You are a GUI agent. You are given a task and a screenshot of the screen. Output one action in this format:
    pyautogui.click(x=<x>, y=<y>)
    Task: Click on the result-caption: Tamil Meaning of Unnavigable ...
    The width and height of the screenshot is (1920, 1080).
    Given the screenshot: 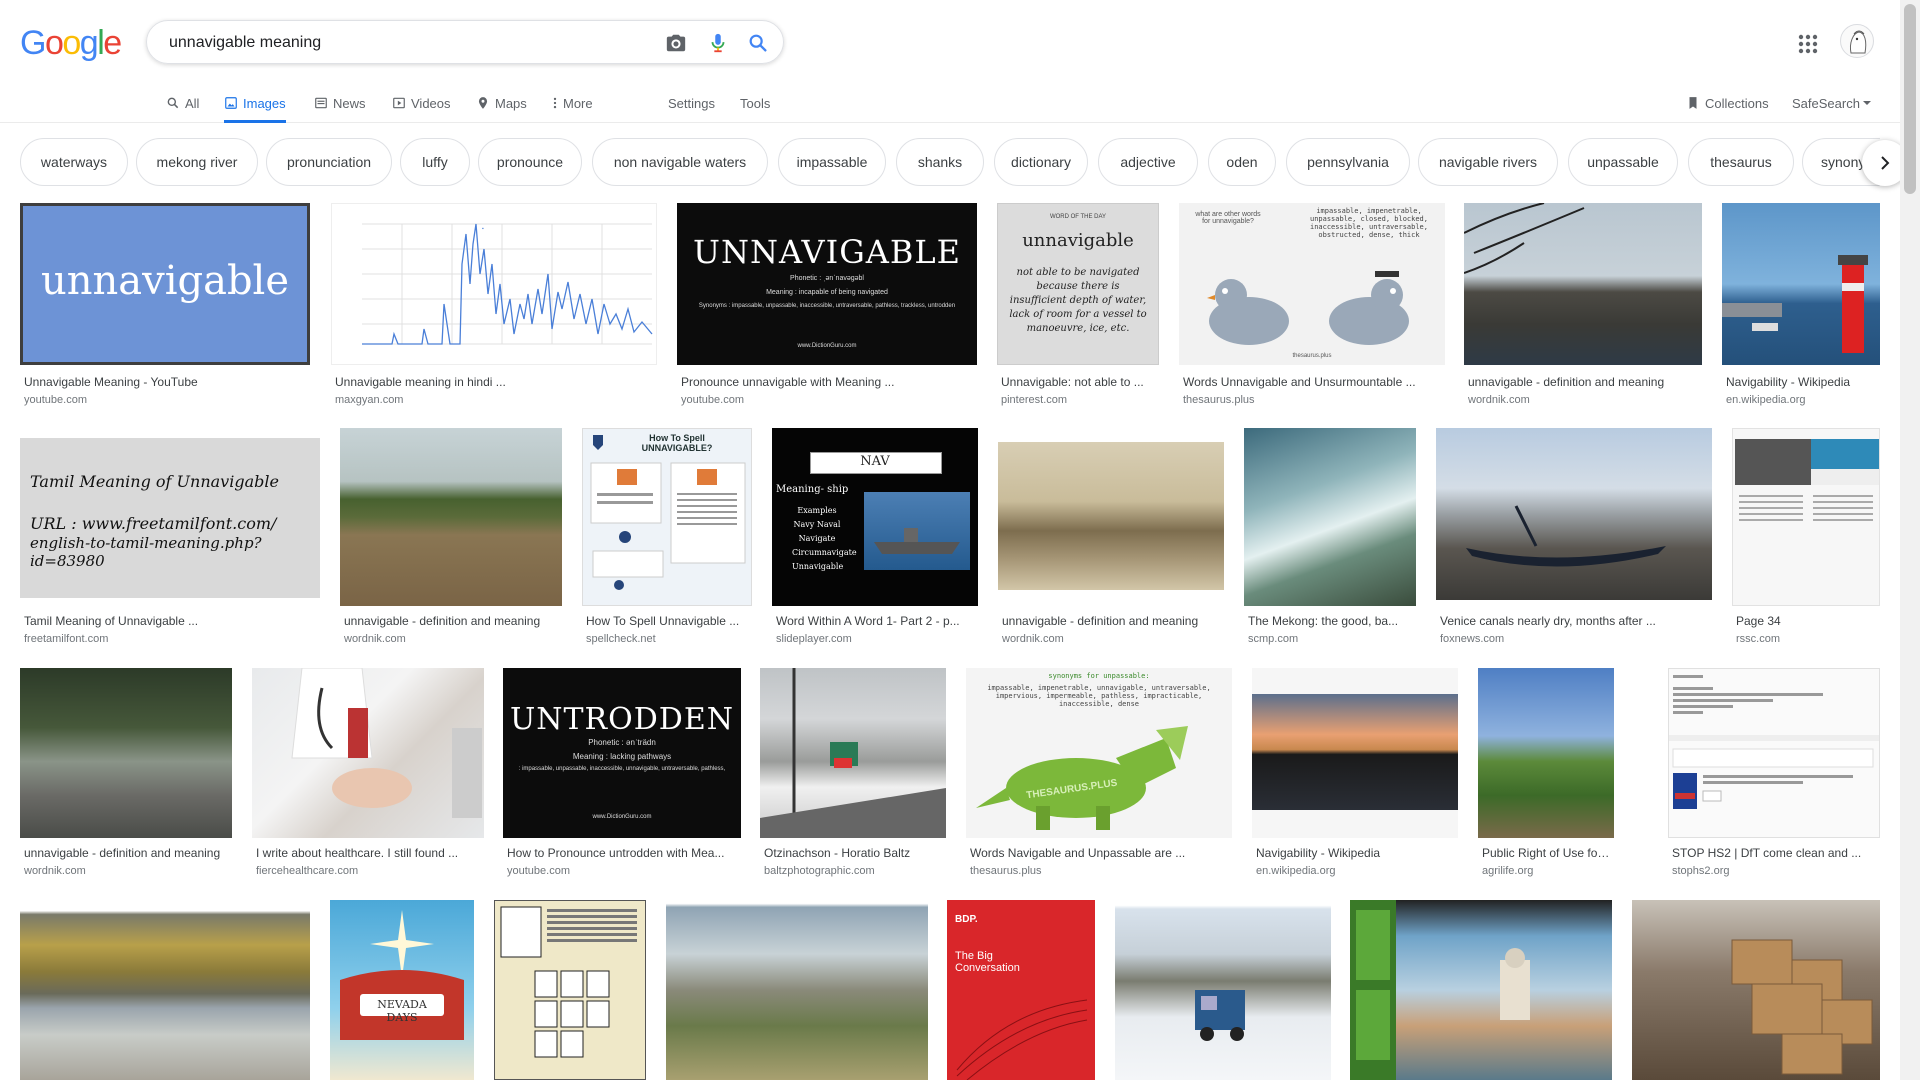 What is the action you would take?
    pyautogui.click(x=111, y=621)
    